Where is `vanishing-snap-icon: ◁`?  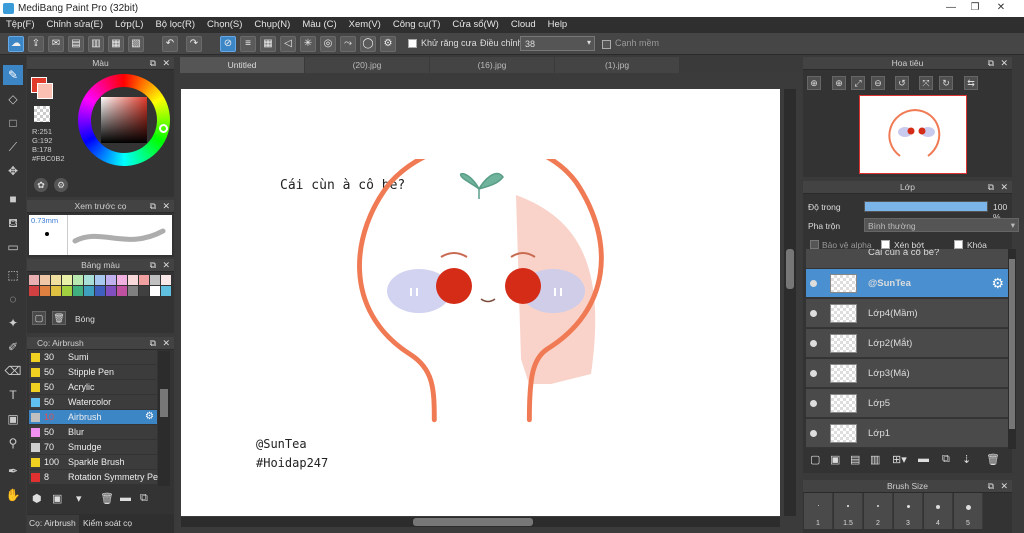
vanishing-snap-icon: ◁ is located at coordinates (288, 44).